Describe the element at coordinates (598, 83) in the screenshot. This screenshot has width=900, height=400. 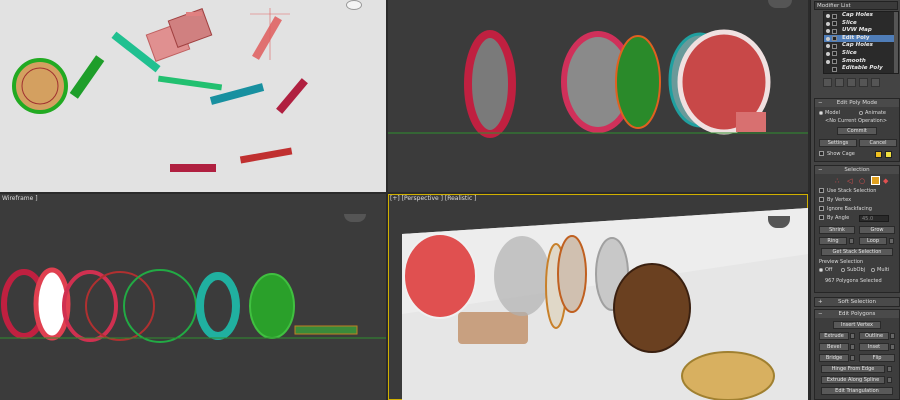
I see `front-view-scene` at that location.